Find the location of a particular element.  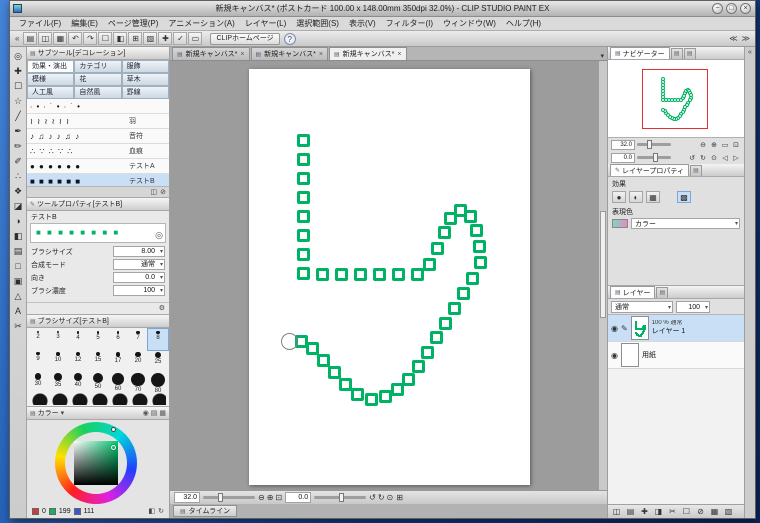

close-button: × is located at coordinates (745, 8).